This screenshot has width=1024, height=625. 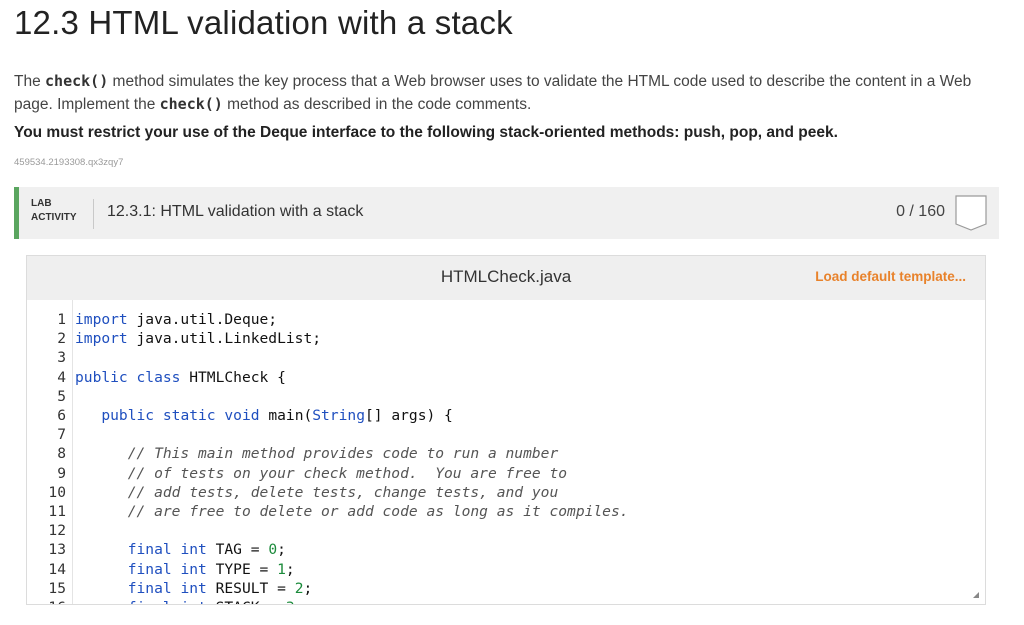 I want to click on code-text: final int TYPE = 1;, so click(x=211, y=569).